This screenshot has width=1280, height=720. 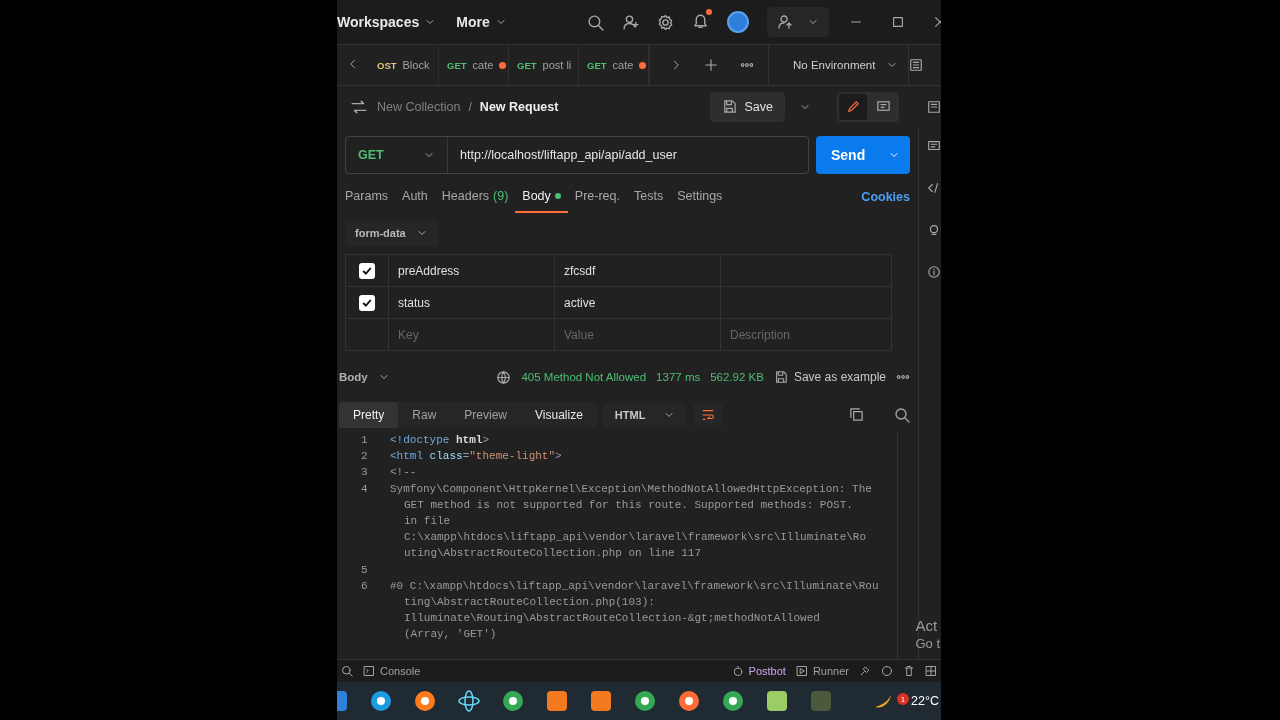 What do you see at coordinates (931, 671) in the screenshot?
I see `layout-icon` at bounding box center [931, 671].